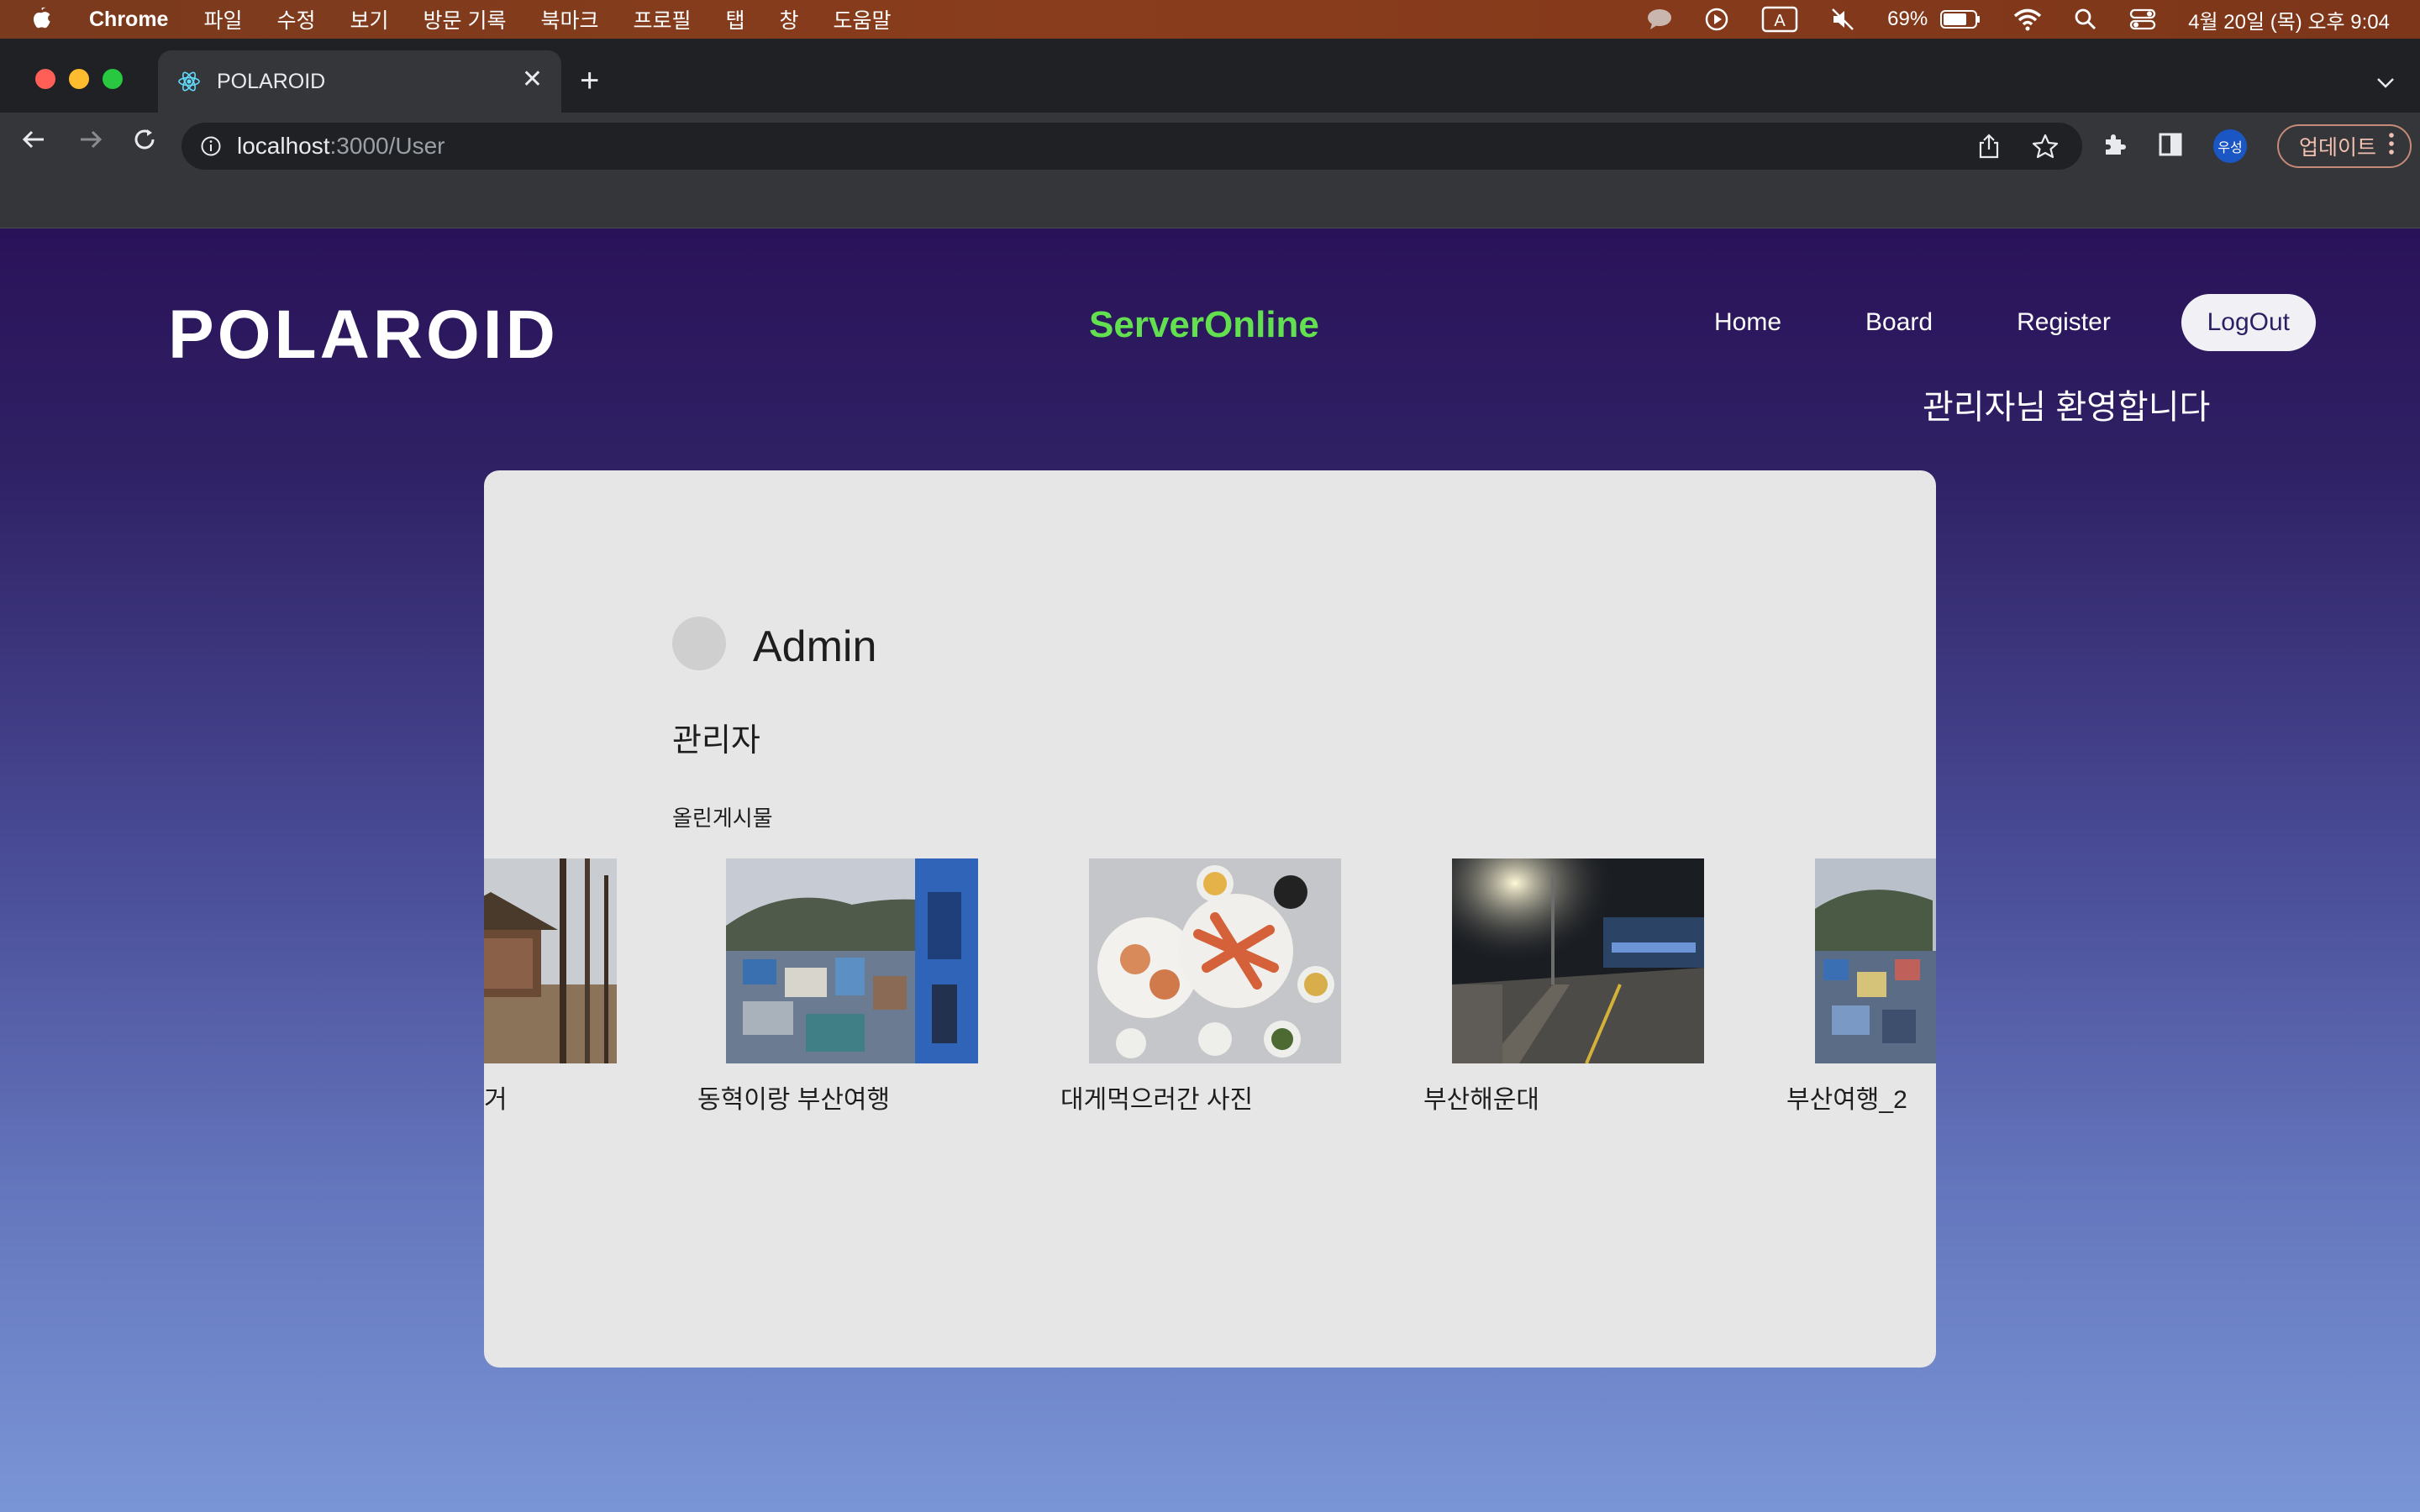 The height and width of the screenshot is (1512, 2420). What do you see at coordinates (2170, 146) in the screenshot?
I see `side-panel-icon` at bounding box center [2170, 146].